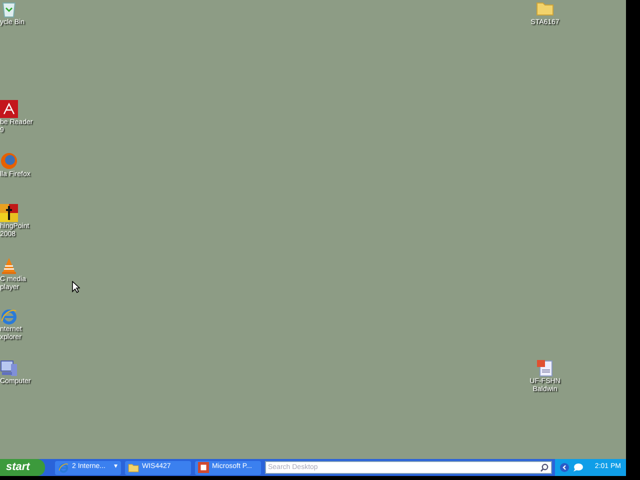  I want to click on start-button: start, so click(22, 467).